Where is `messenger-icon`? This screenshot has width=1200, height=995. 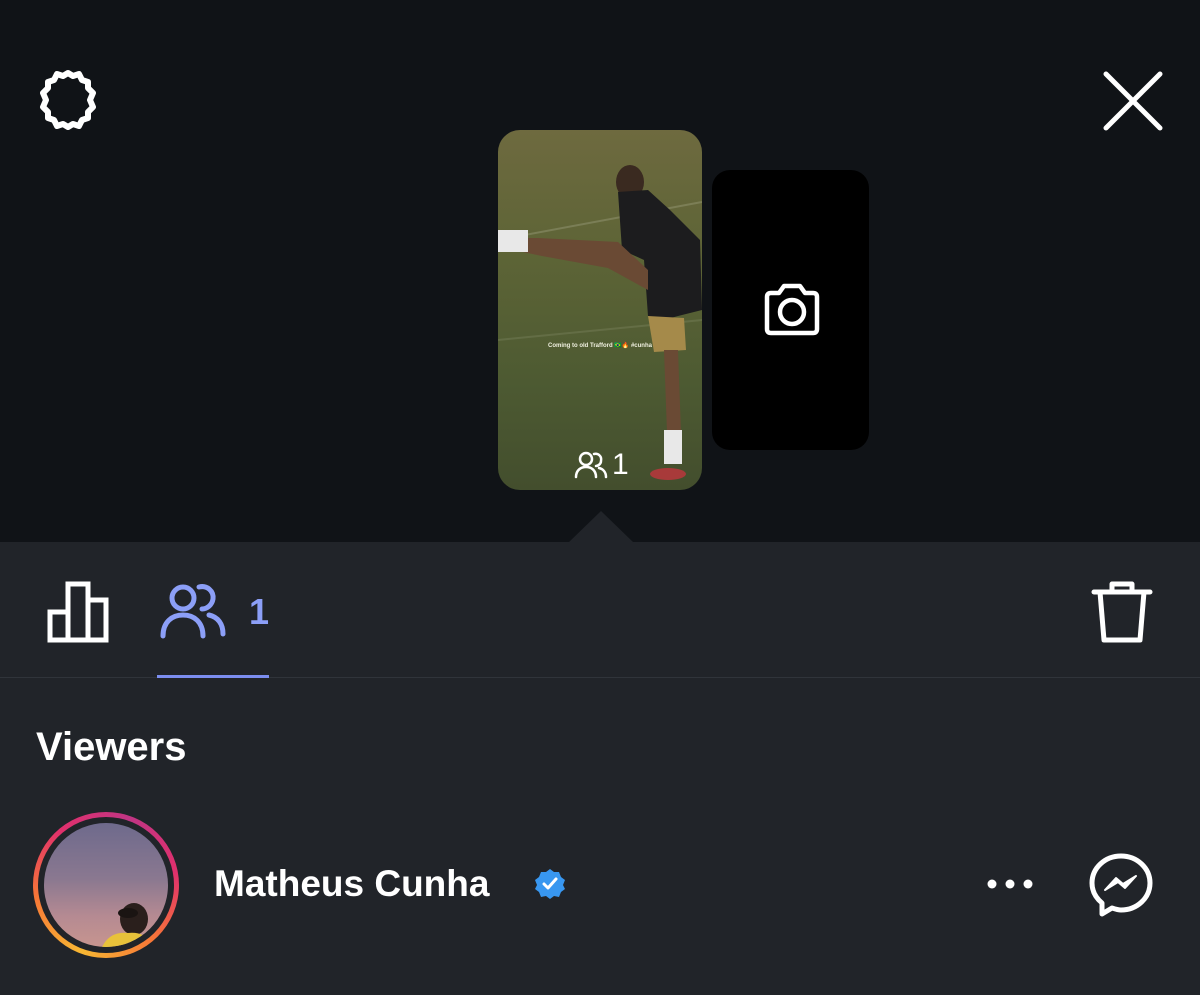
messenger-icon is located at coordinates (1121, 885).